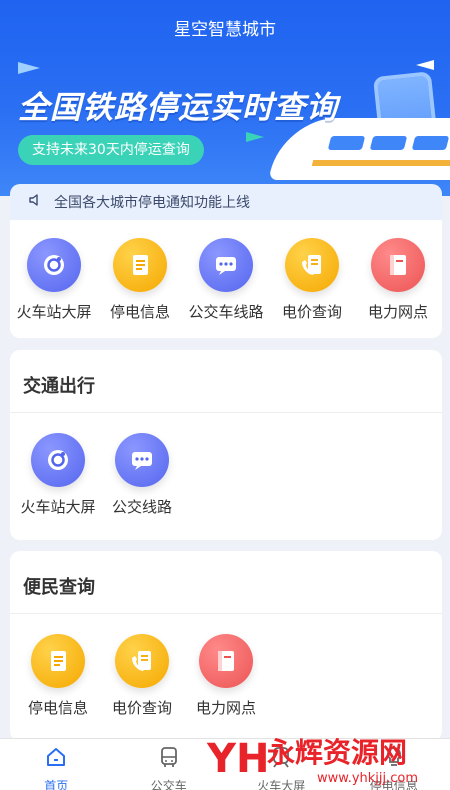 This screenshot has height=790, width=450. I want to click on quick-link-power-outage: 停电信息, so click(140, 280).